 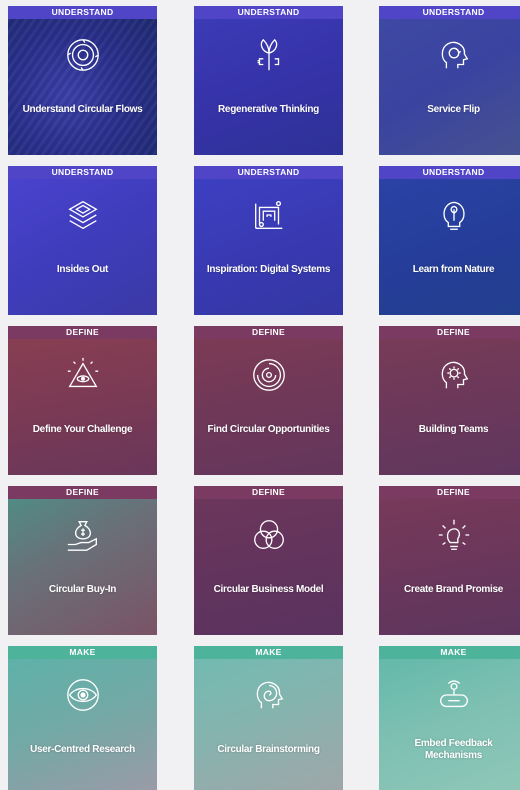 What do you see at coordinates (454, 215) in the screenshot?
I see `leaf-bulb-icon` at bounding box center [454, 215].